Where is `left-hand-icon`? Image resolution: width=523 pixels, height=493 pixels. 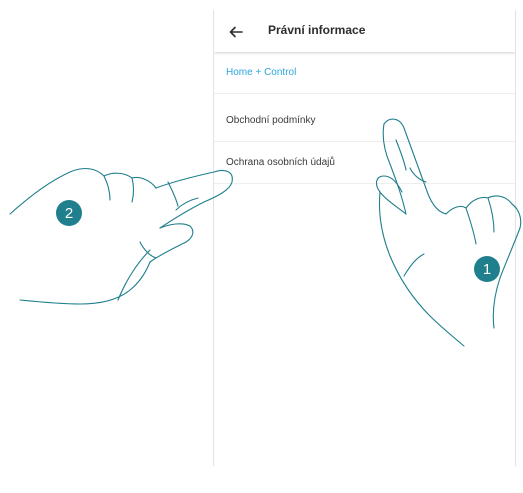 left-hand-icon is located at coordinates (121, 236).